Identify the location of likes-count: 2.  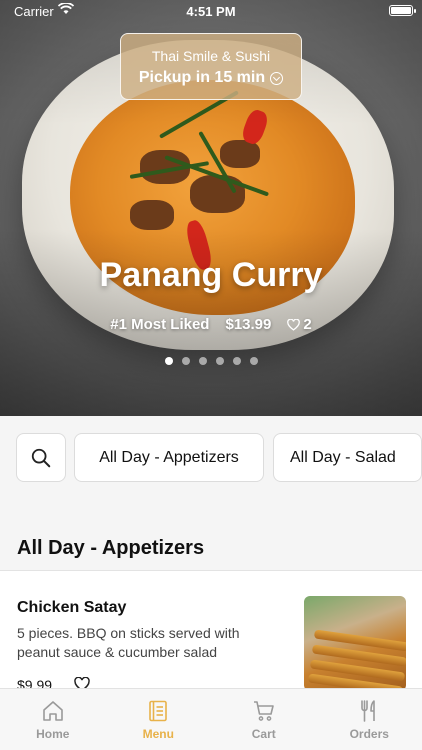
(307, 324).